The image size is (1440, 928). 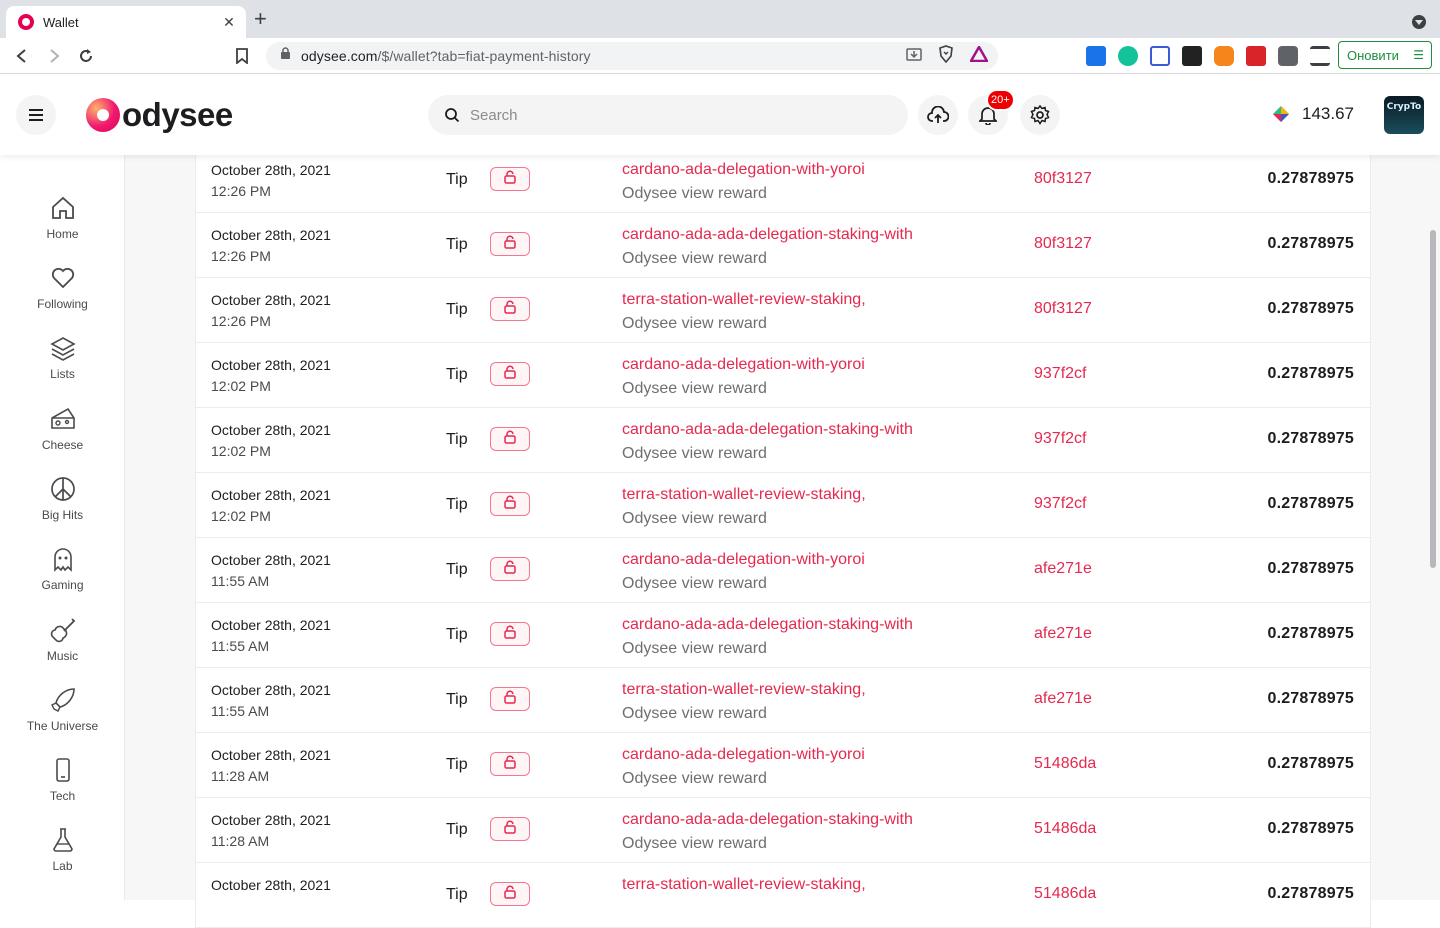 What do you see at coordinates (103, 115) in the screenshot?
I see `odysee-logo-icon` at bounding box center [103, 115].